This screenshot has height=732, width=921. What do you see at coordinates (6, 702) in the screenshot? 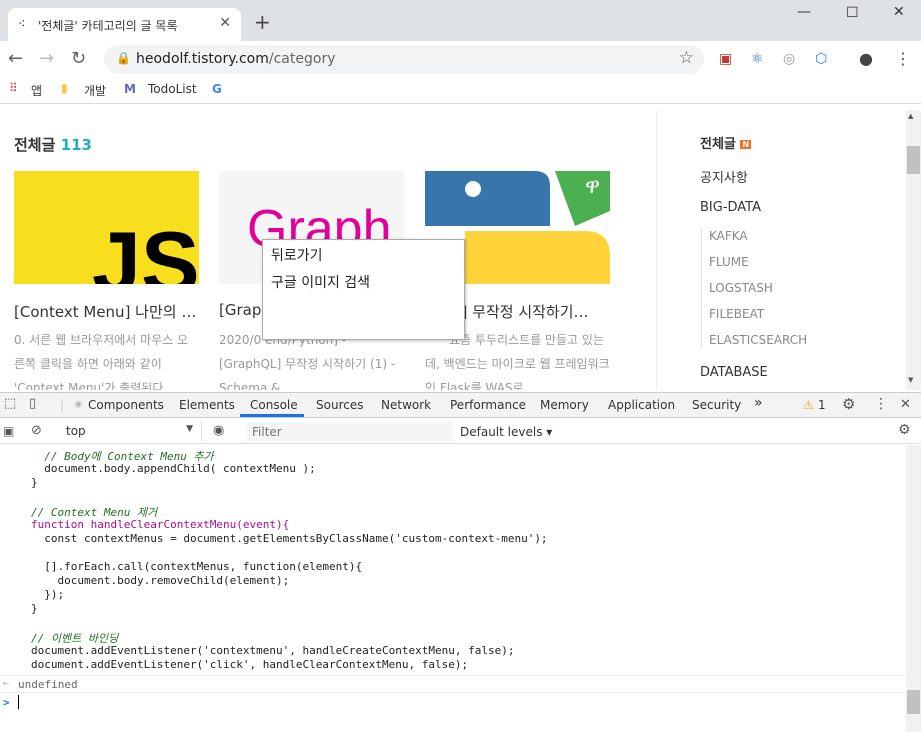
I see `console-prompt: >` at bounding box center [6, 702].